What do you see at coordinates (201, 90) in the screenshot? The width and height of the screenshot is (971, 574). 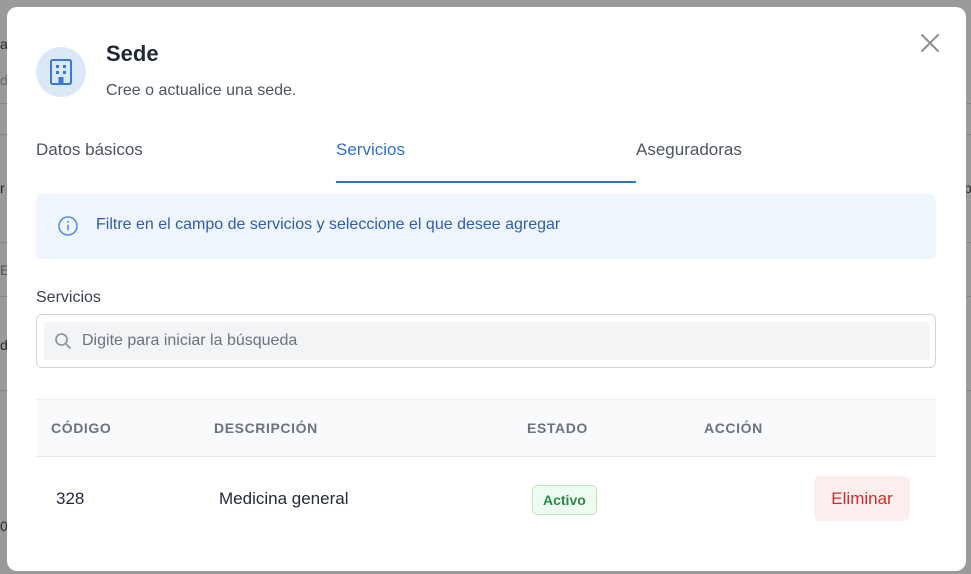 I see `modal-subtitle: Cree o actualice una sede.` at bounding box center [201, 90].